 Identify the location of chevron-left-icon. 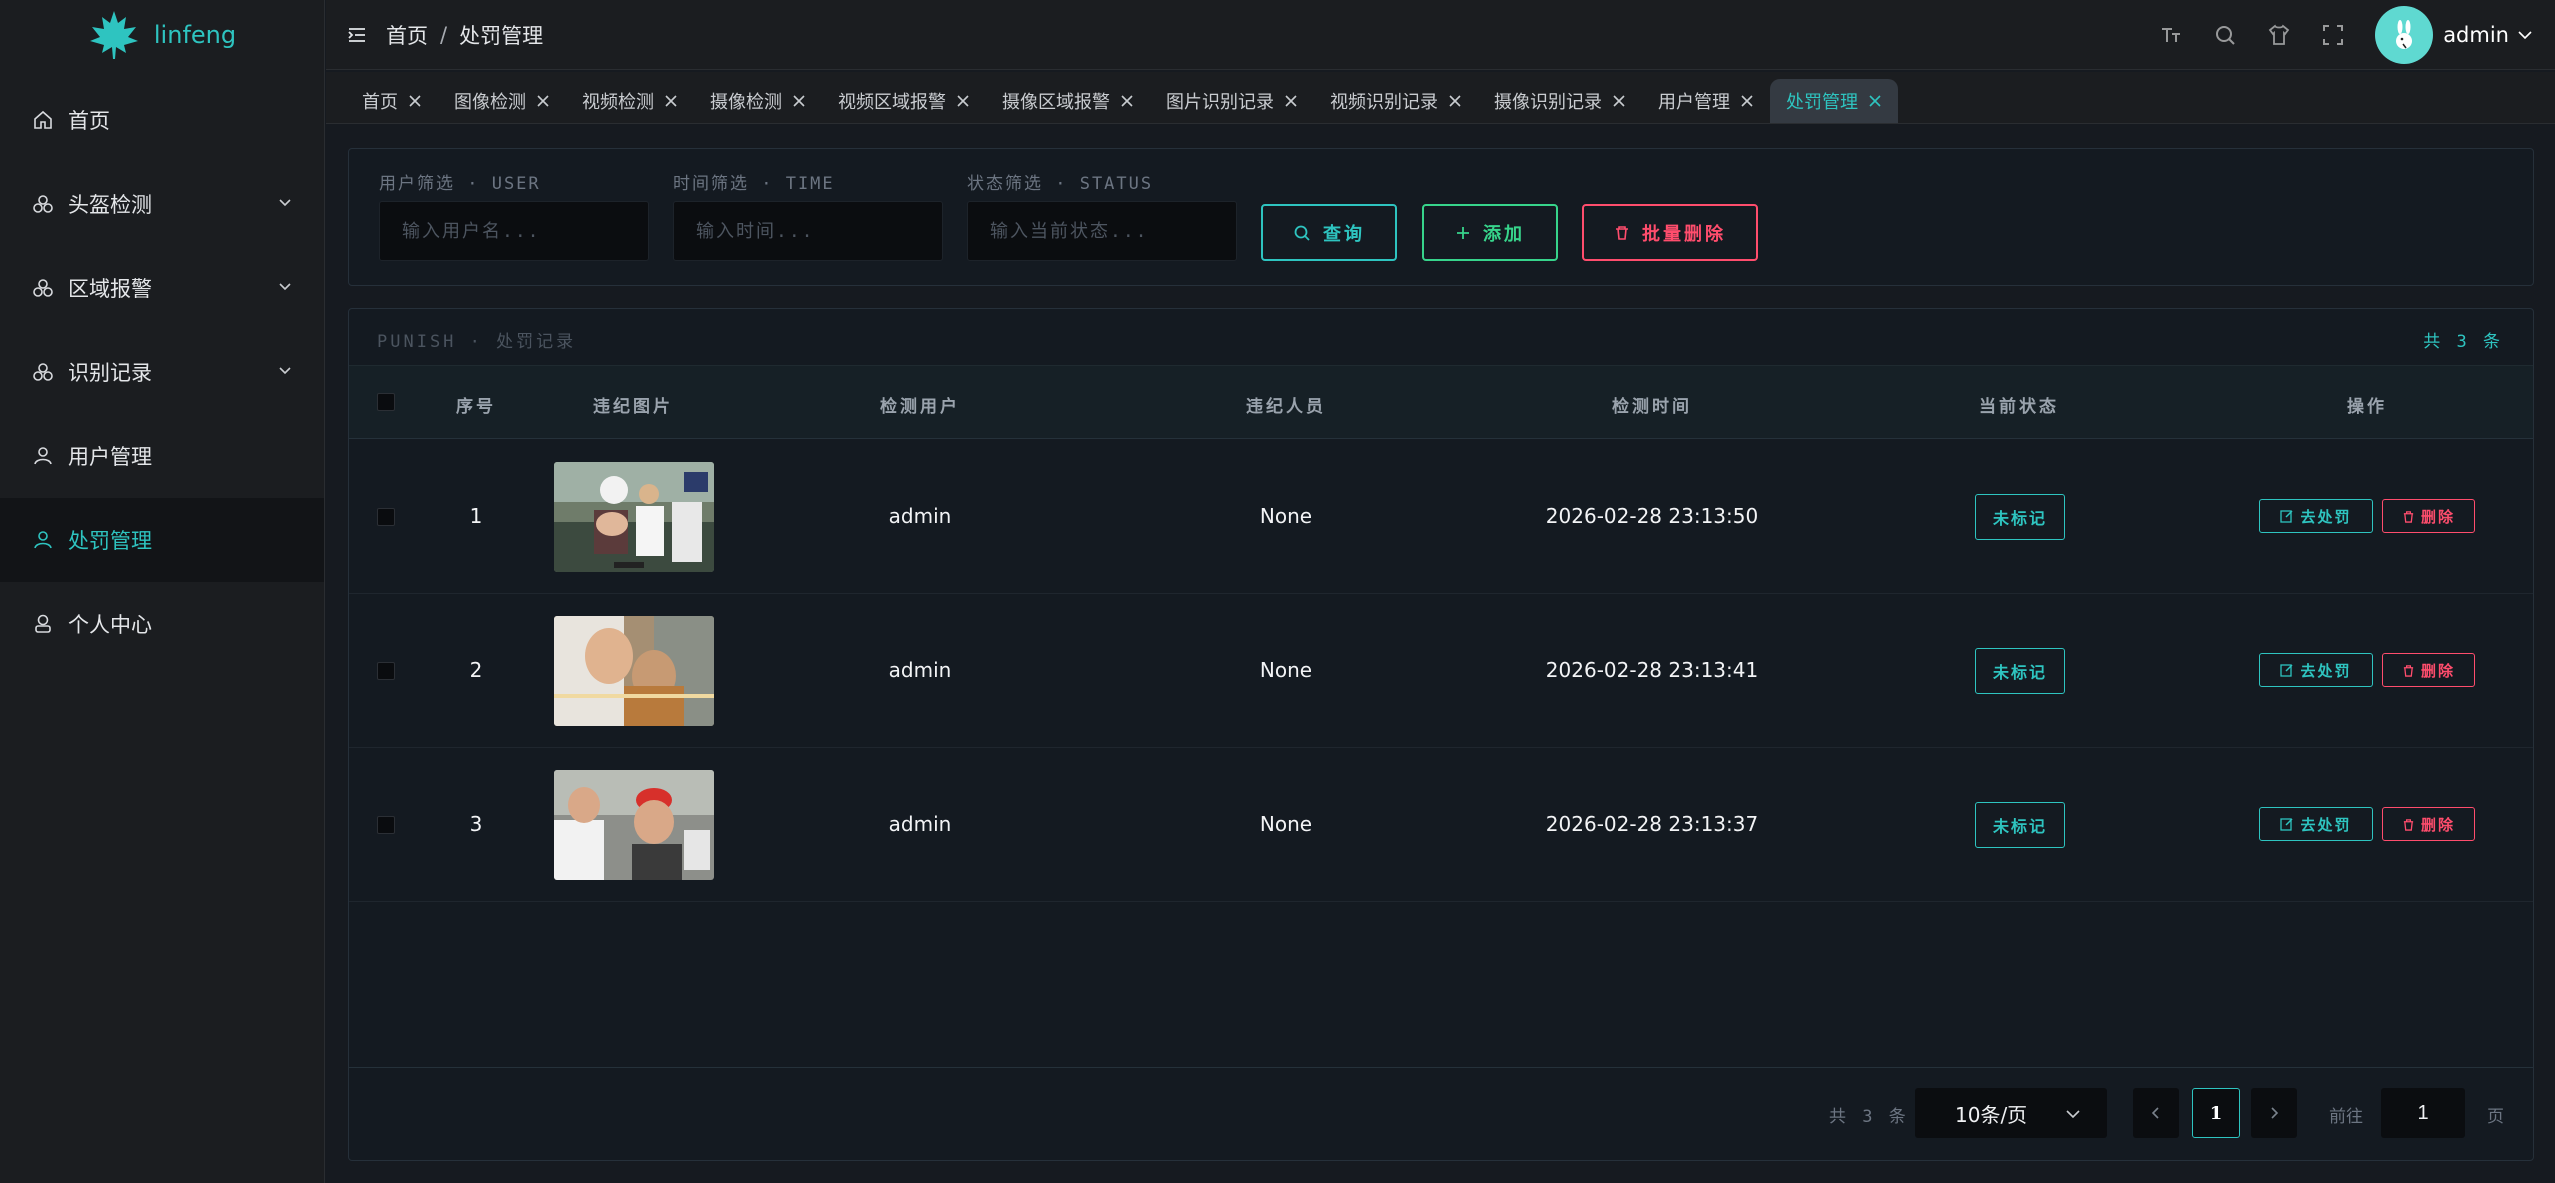
(2155, 1113).